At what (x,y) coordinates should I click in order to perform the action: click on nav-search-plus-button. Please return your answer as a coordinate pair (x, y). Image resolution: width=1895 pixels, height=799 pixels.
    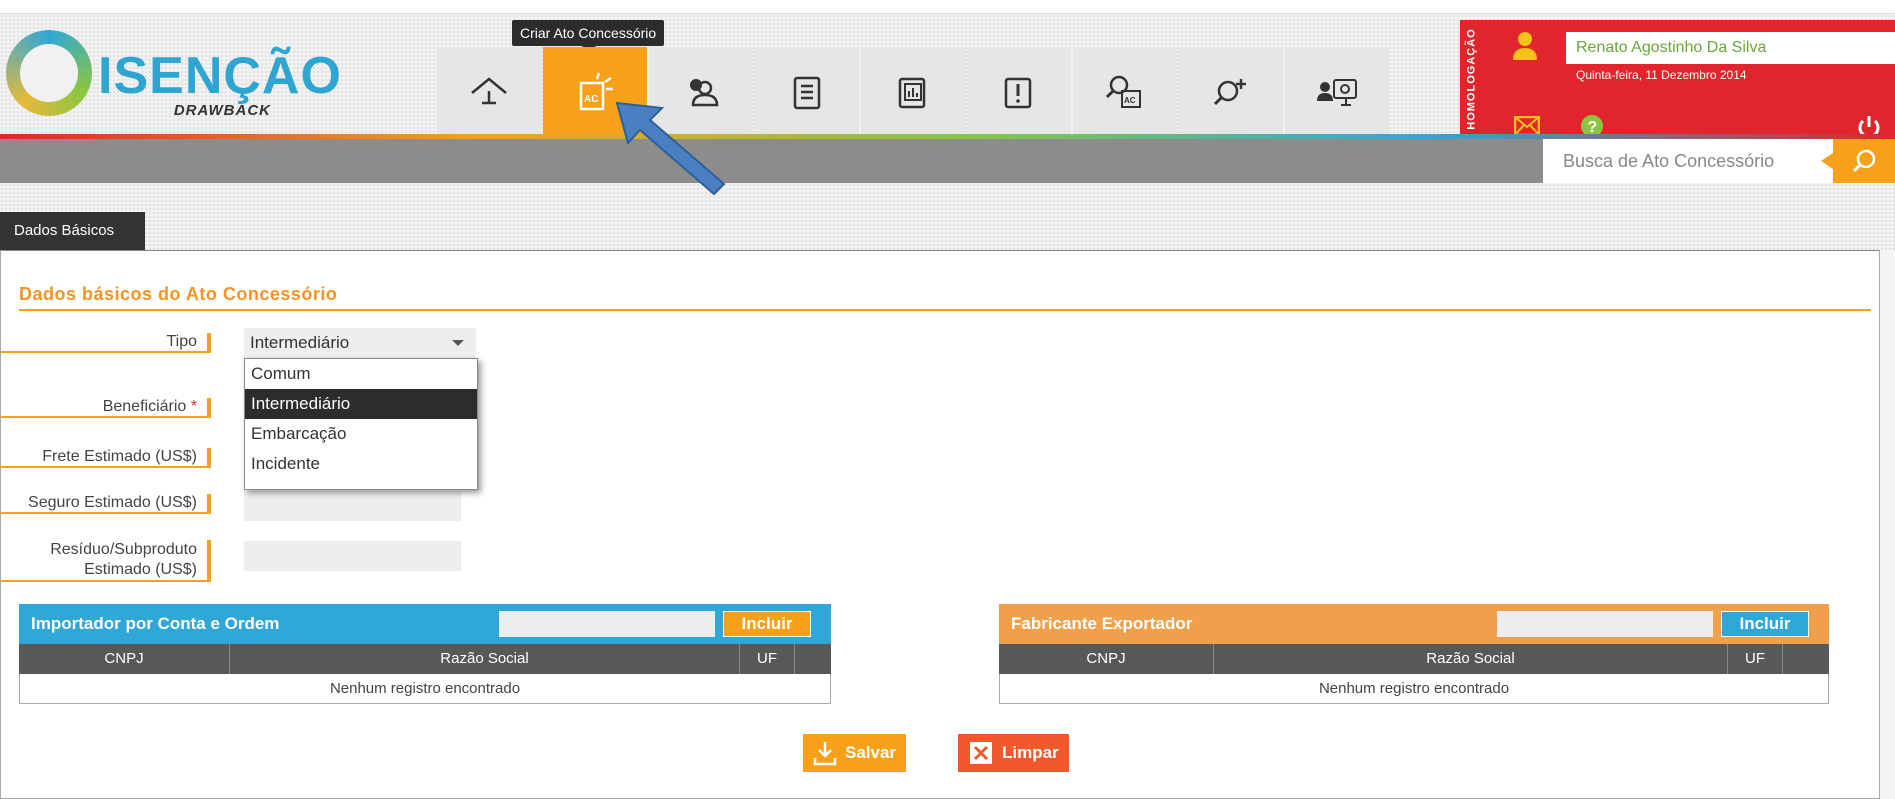
    Looking at the image, I should click on (1231, 92).